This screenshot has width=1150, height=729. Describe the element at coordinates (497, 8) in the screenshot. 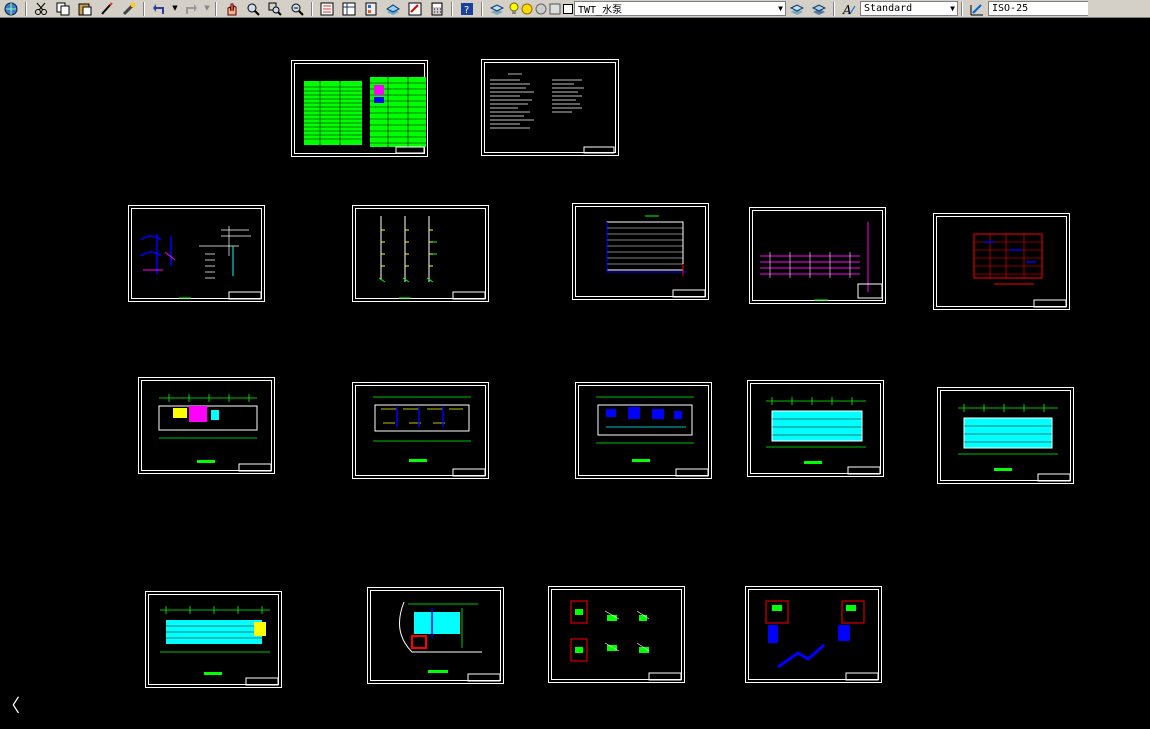

I see `layer-manager-icon` at that location.